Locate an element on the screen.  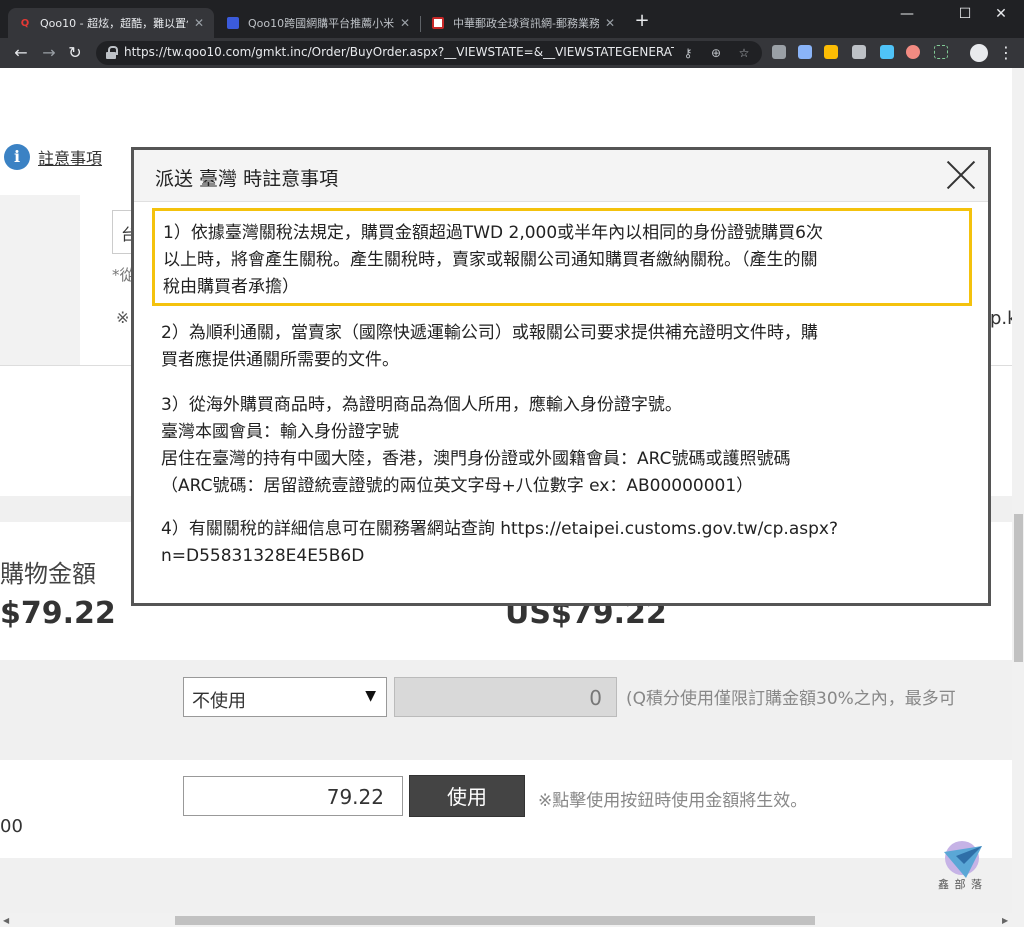
window-close-icon: ✕ is located at coordinates (1001, 14).